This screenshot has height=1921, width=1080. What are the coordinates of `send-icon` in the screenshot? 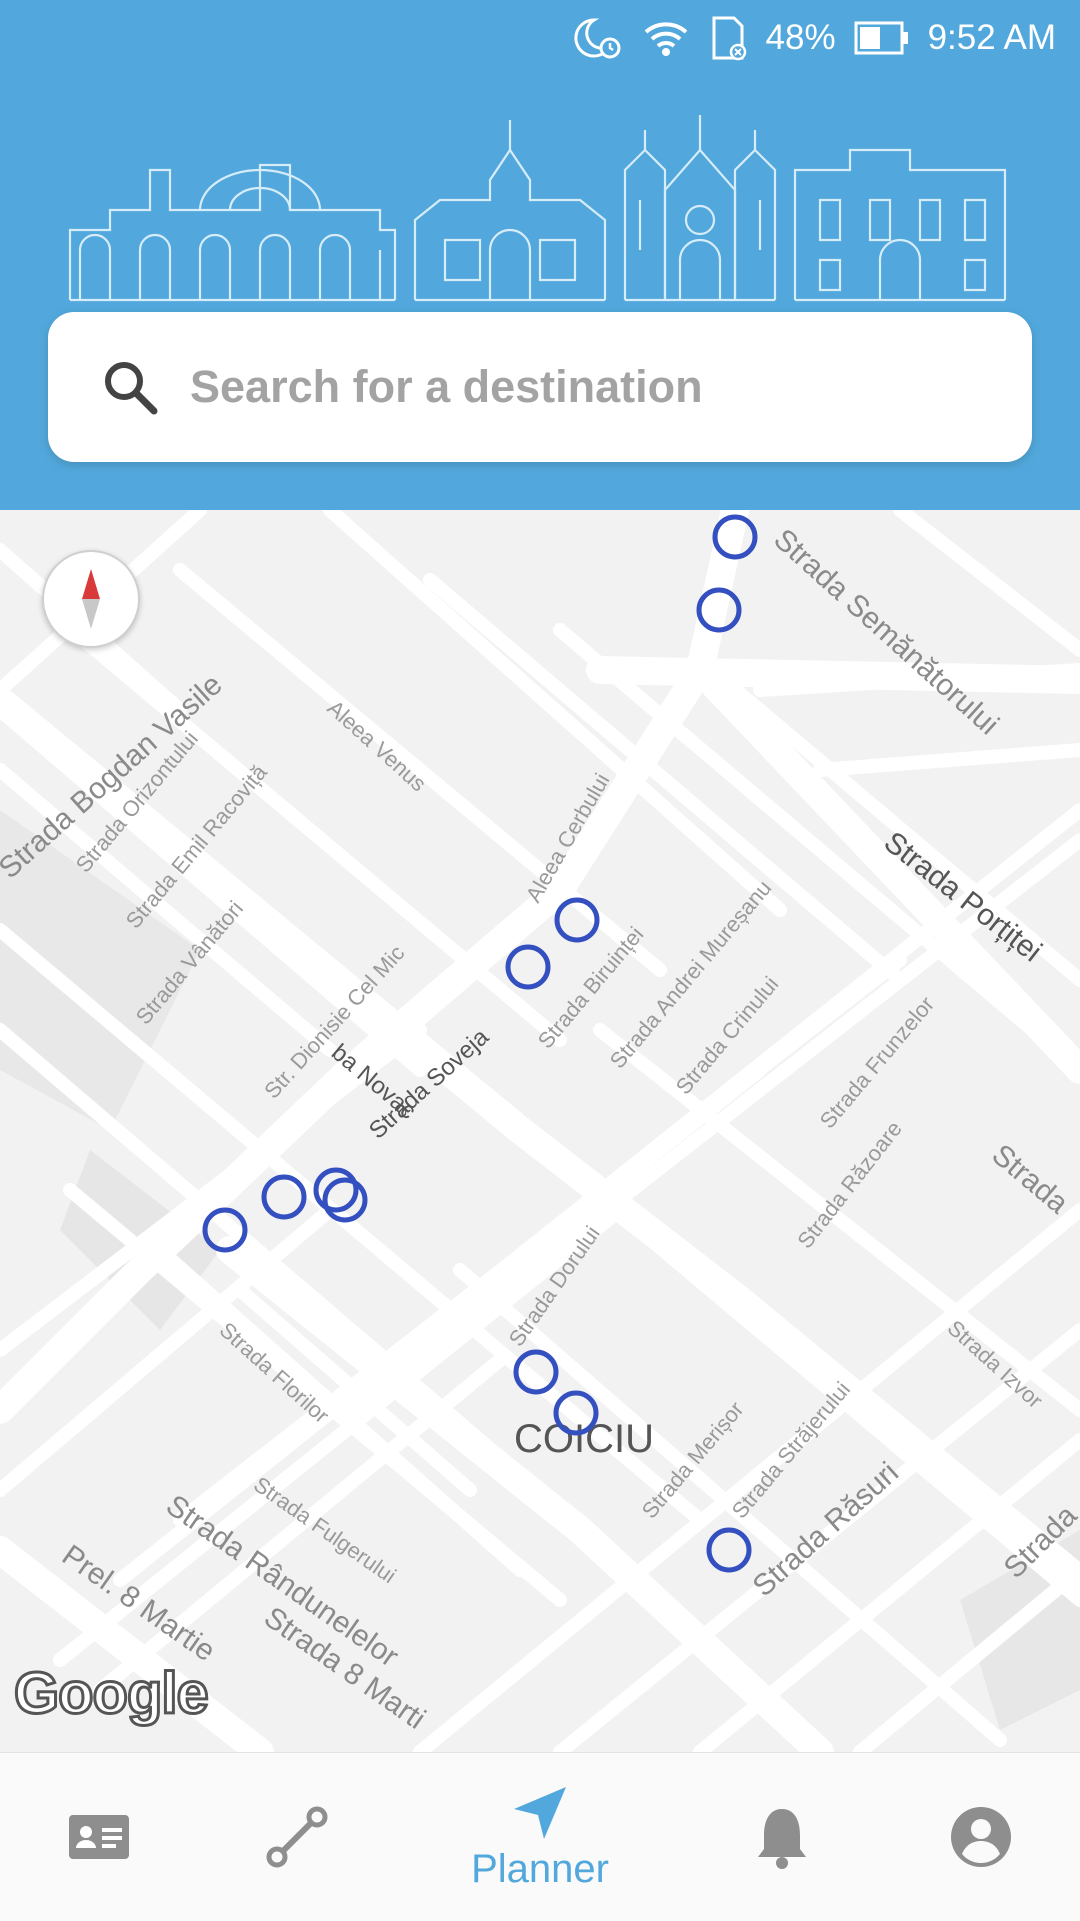 It's located at (540, 1812).